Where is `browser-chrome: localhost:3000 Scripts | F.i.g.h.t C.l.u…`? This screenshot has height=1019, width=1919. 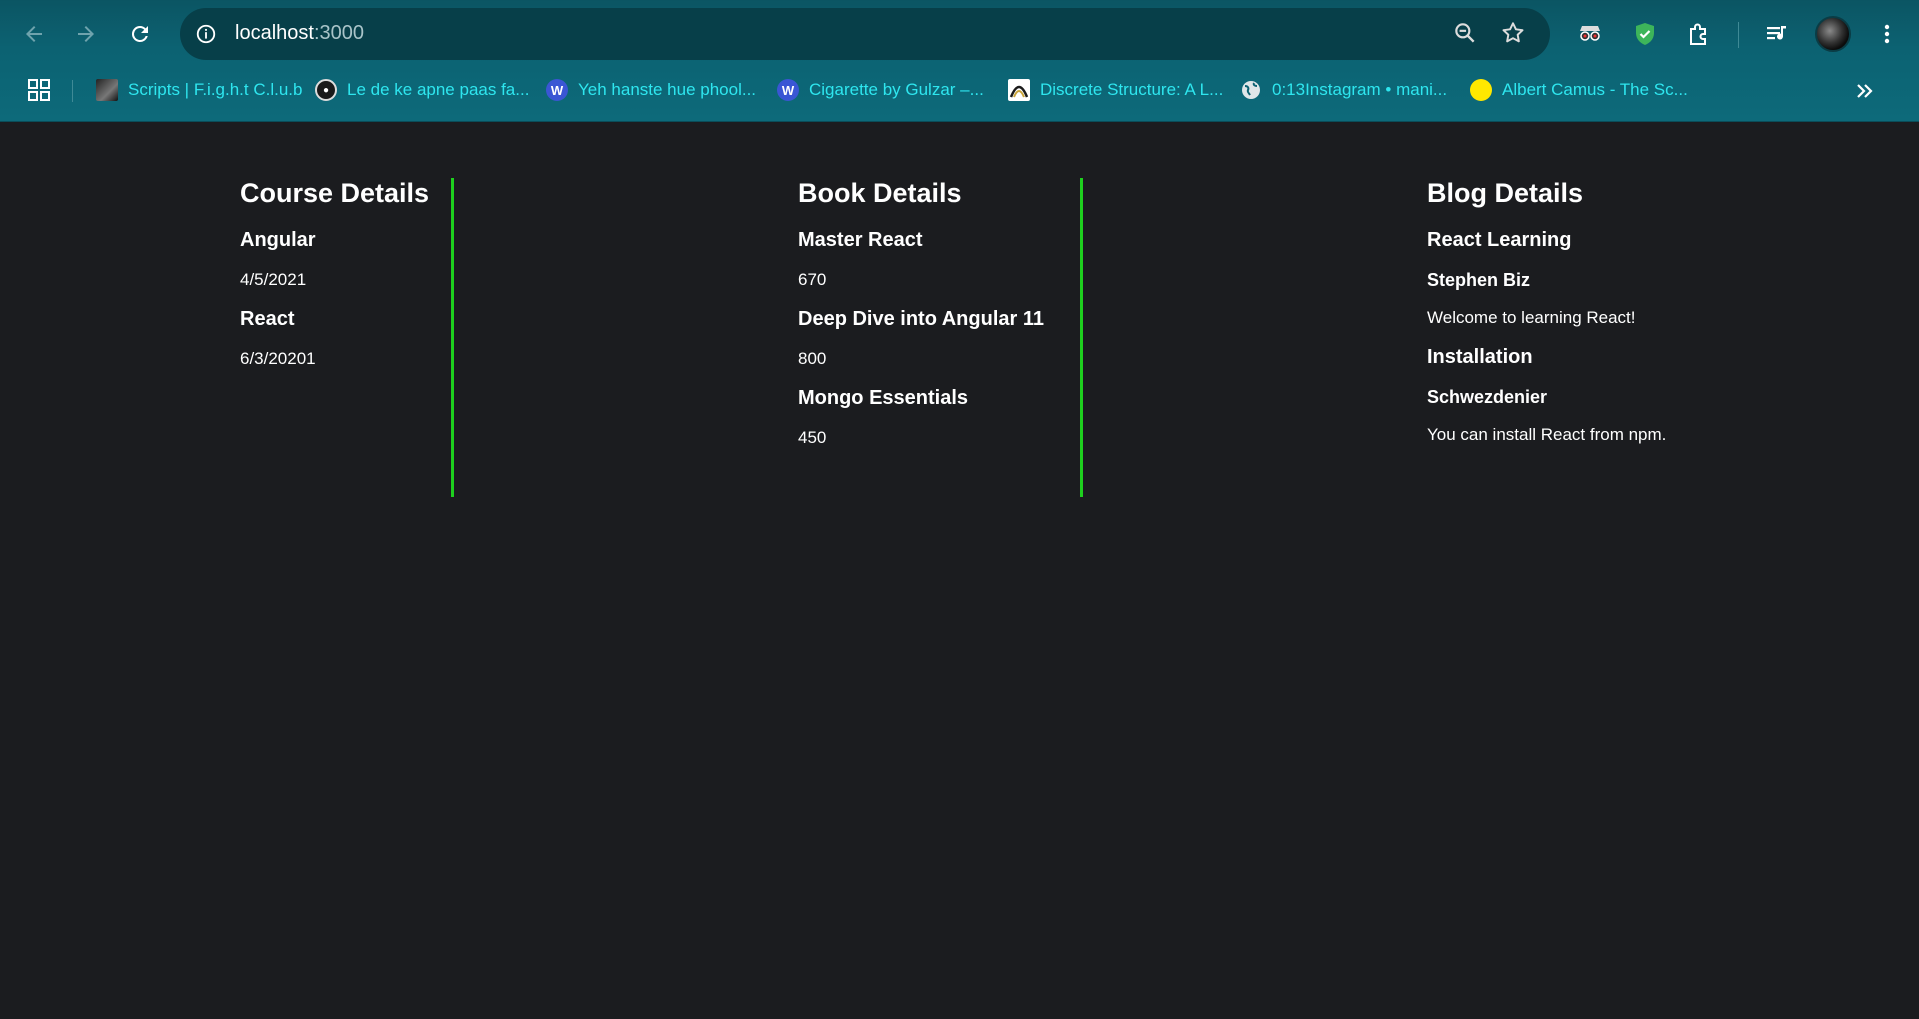
browser-chrome: localhost:3000 Scripts | F.i.g.h.t C.l.u… is located at coordinates (959, 61).